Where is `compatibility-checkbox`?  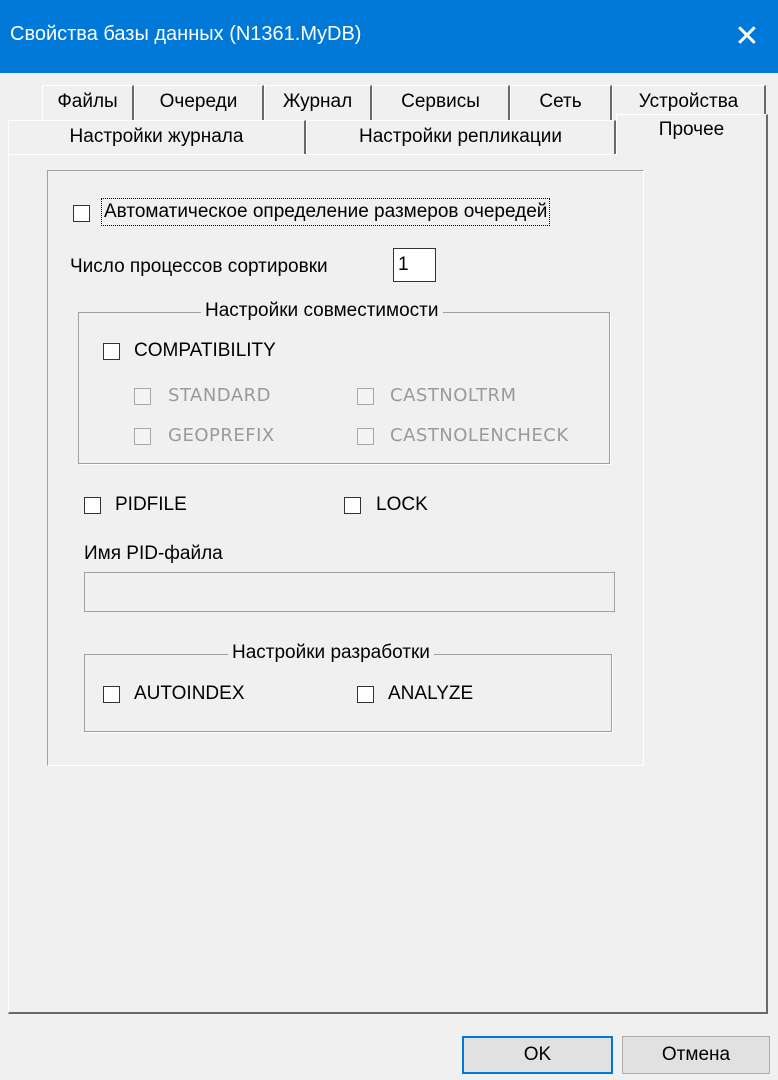
compatibility-checkbox is located at coordinates (111, 351).